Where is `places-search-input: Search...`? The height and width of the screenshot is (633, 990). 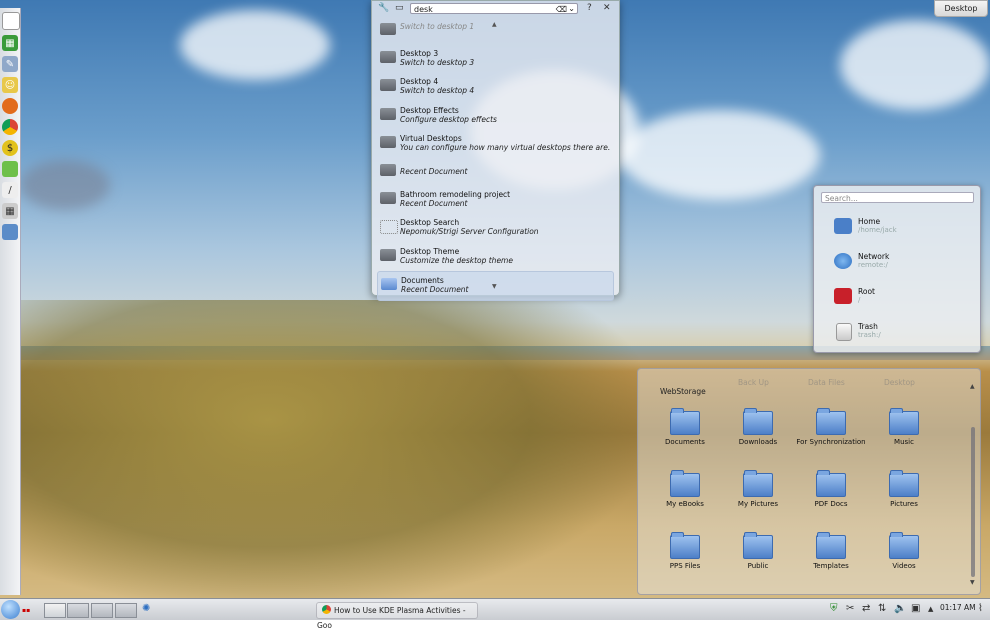
places-search-input: Search... is located at coordinates (897, 197).